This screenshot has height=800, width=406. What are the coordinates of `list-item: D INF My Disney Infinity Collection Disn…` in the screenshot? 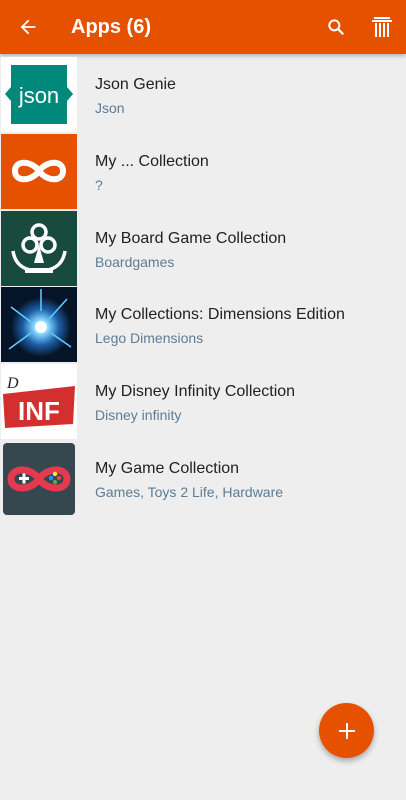 It's located at (203, 401).